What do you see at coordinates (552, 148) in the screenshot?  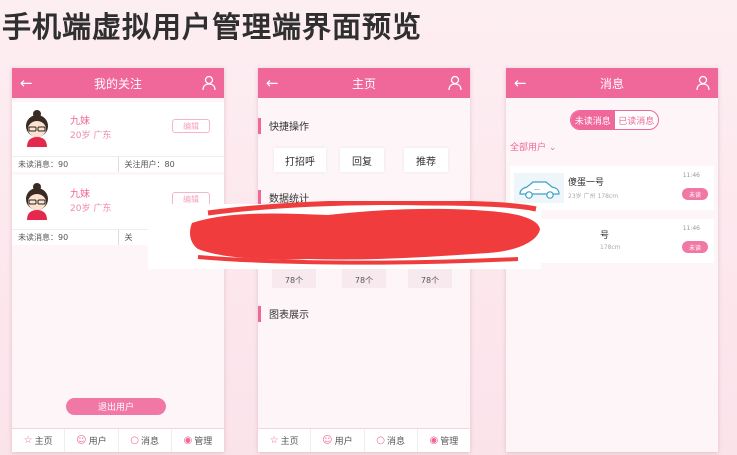 I see `chevron-down-icon: ⌄` at bounding box center [552, 148].